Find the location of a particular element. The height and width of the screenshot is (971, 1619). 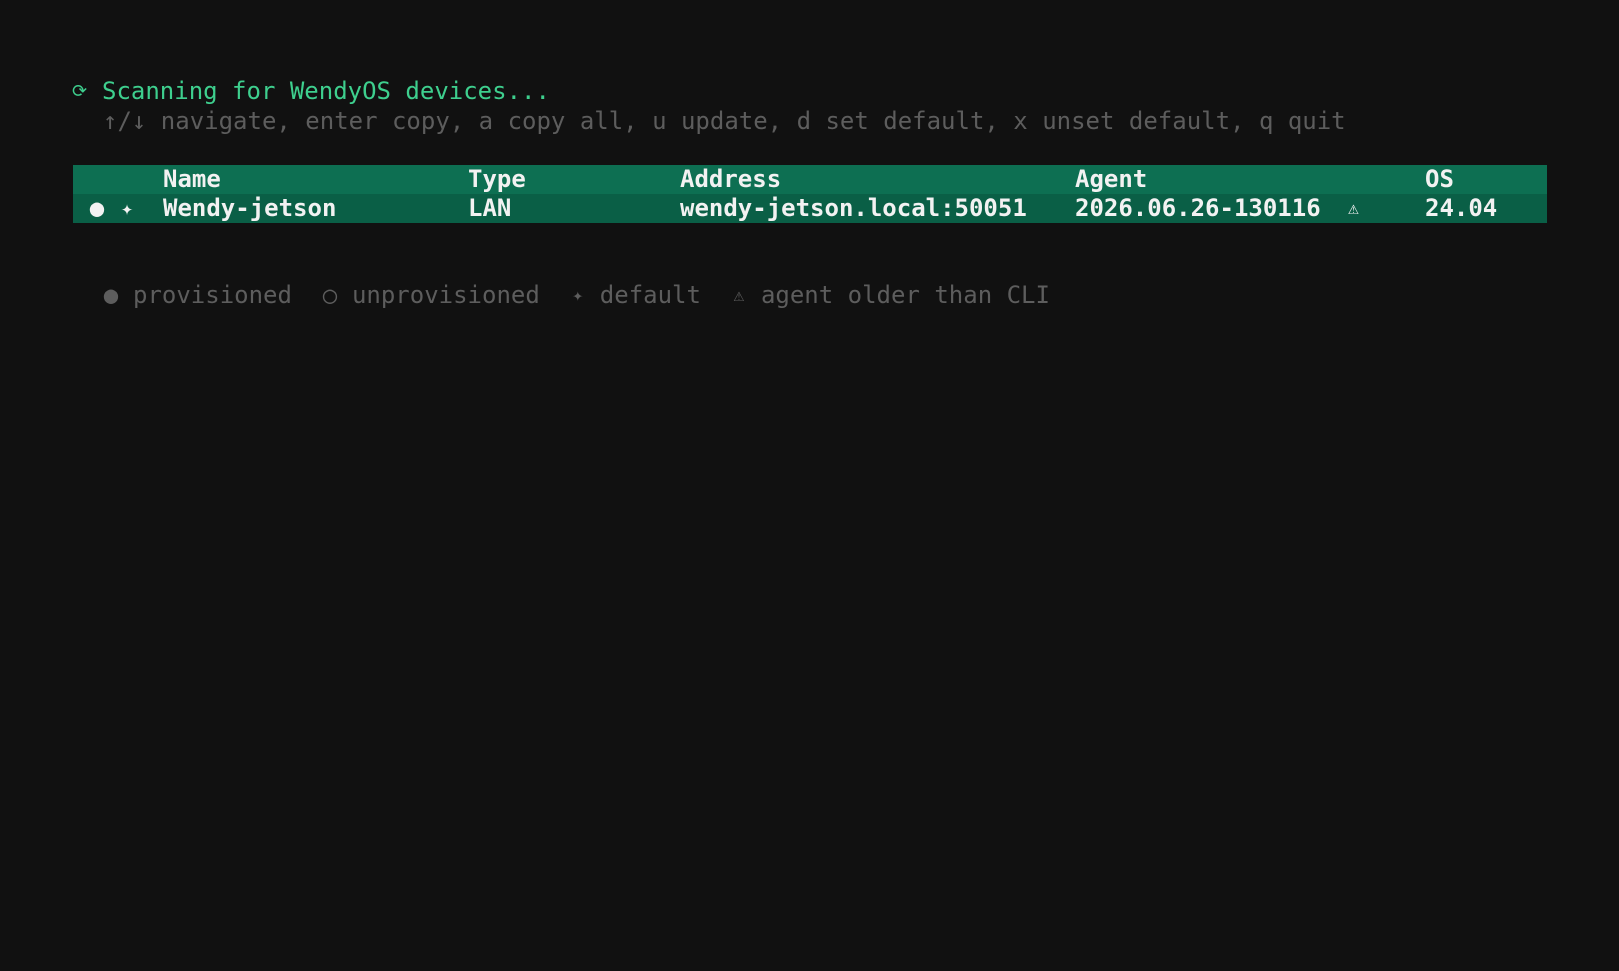

table-header: Name Type Address Agent OS is located at coordinates (810, 179).